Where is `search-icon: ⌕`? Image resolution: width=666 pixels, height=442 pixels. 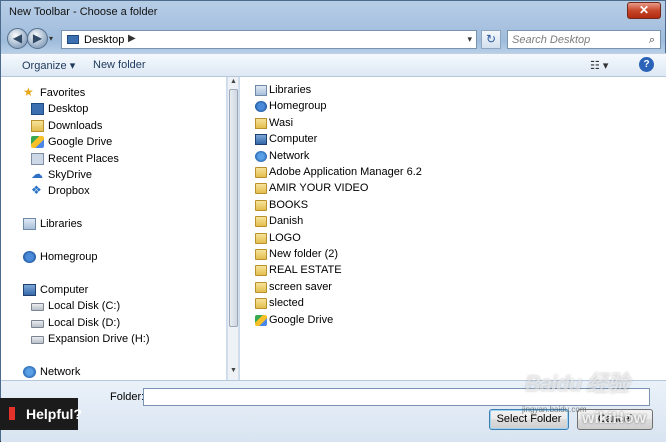 search-icon: ⌕ is located at coordinates (652, 40).